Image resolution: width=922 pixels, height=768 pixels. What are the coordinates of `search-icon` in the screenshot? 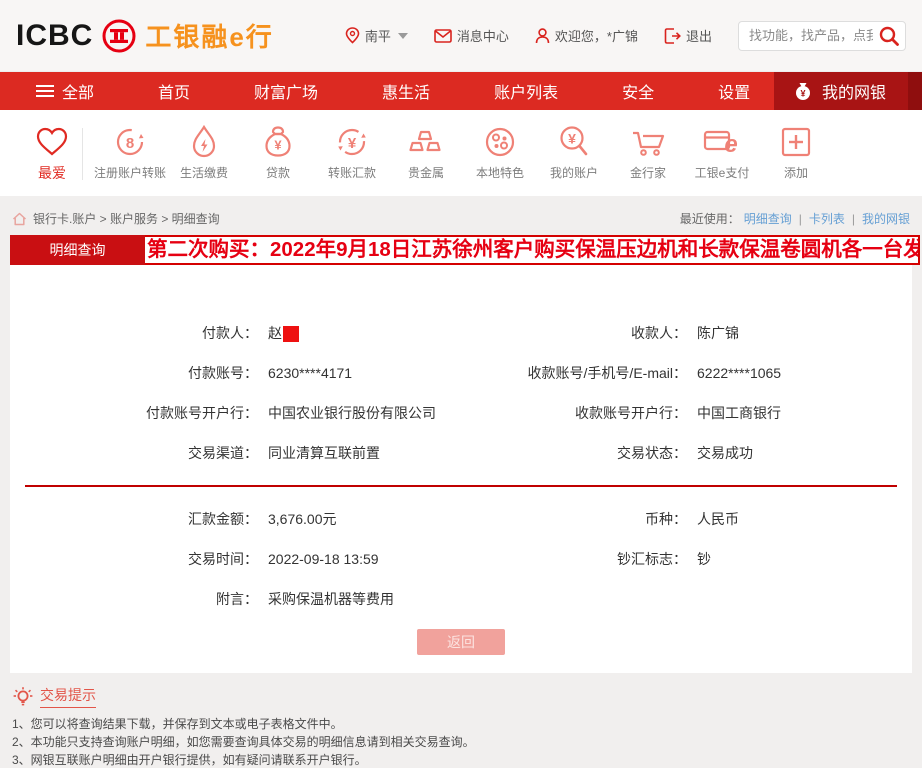 It's located at (889, 36).